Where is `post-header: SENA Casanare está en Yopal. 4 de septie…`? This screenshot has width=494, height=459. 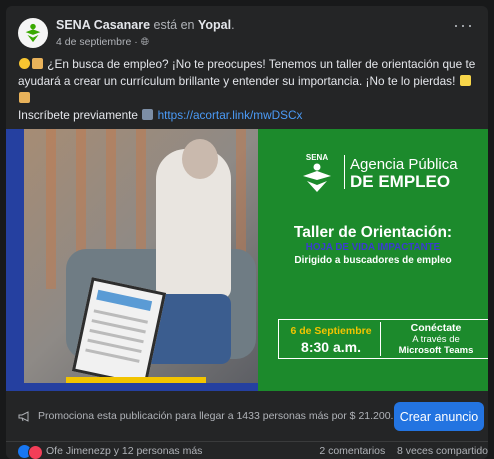
post-header: SENA Casanare está en Yopal. 4 de septie… is located at coordinates (247, 29).